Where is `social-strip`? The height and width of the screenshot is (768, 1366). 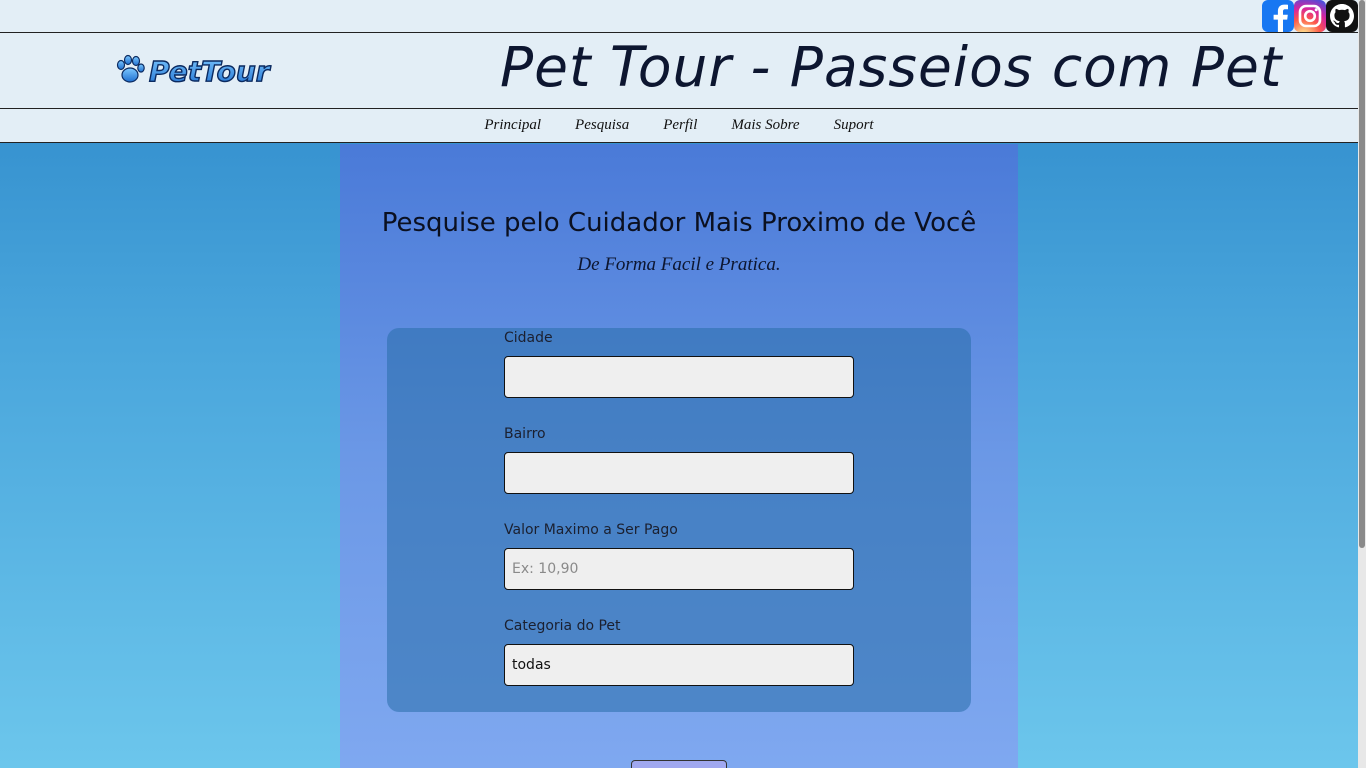 social-strip is located at coordinates (679, 16).